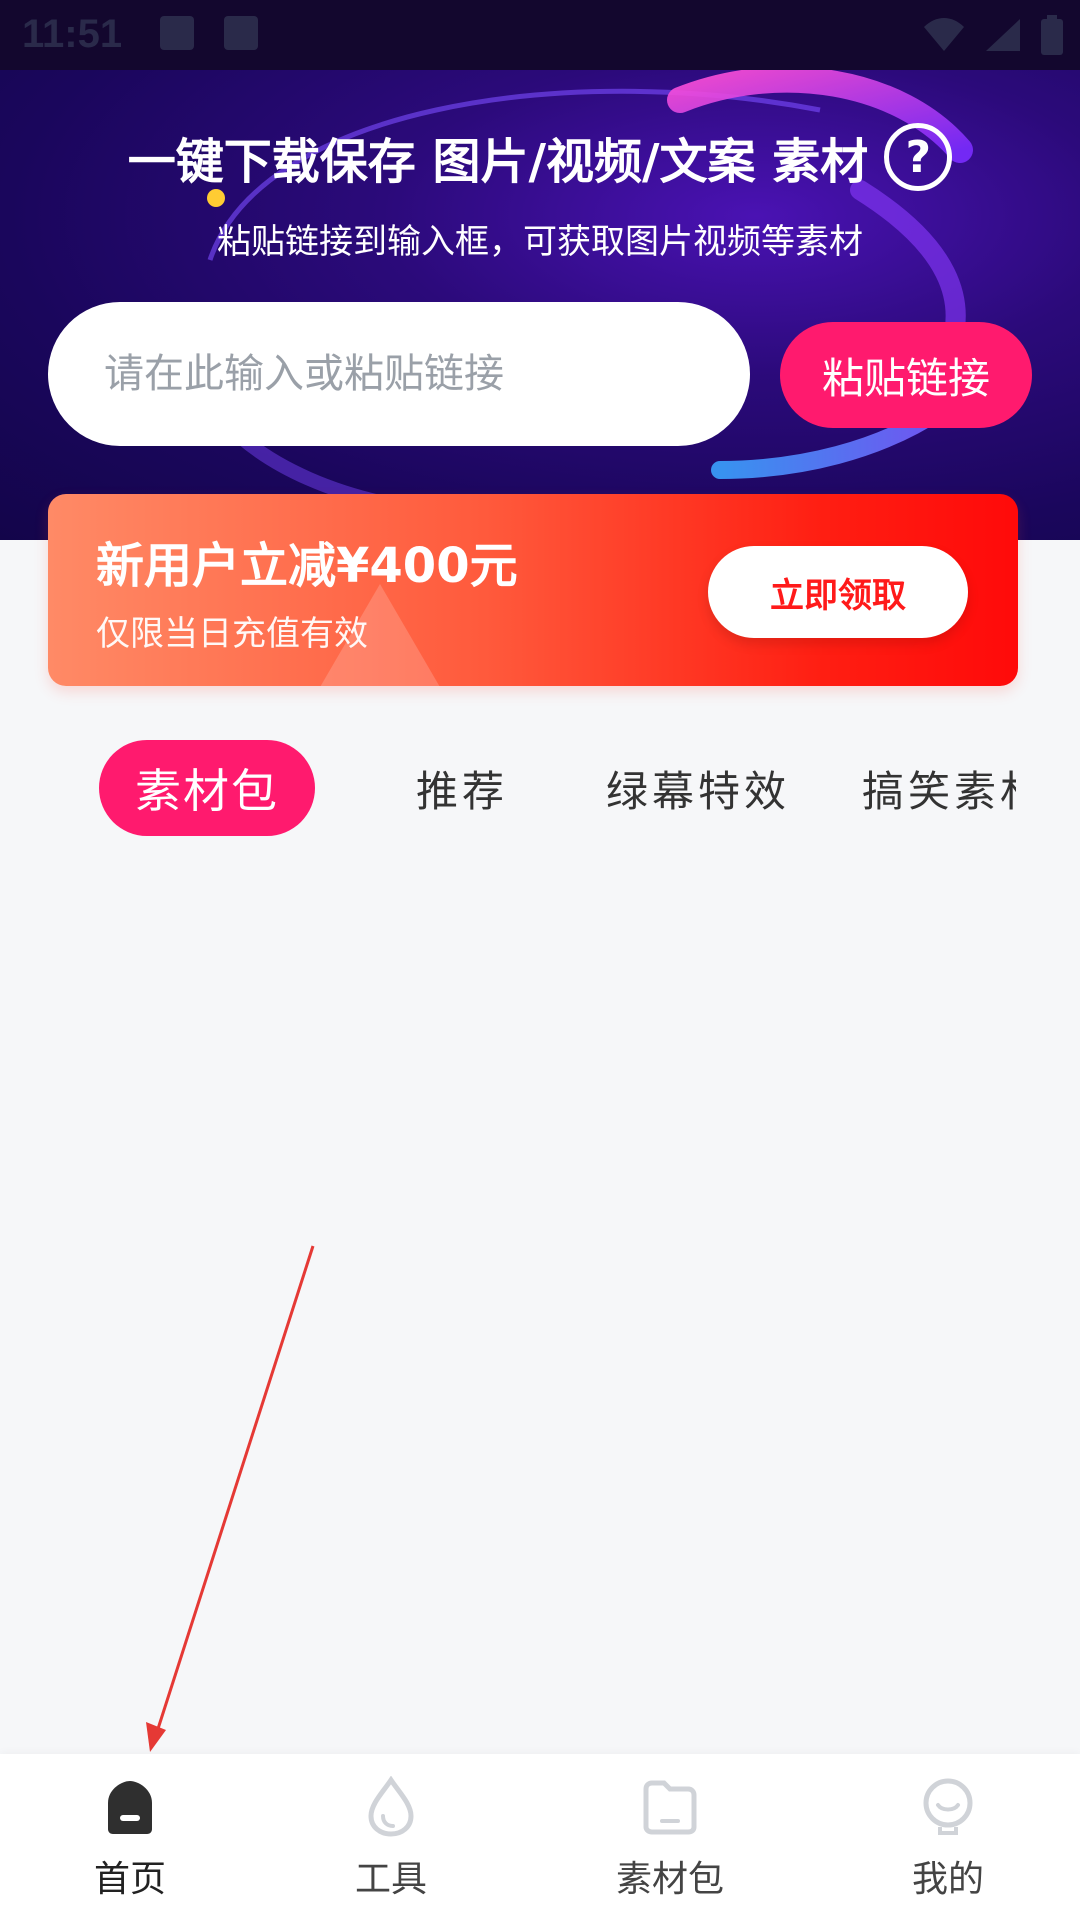 The image size is (1080, 1920). What do you see at coordinates (241, 33) in the screenshot?
I see `app-notification-icon` at bounding box center [241, 33].